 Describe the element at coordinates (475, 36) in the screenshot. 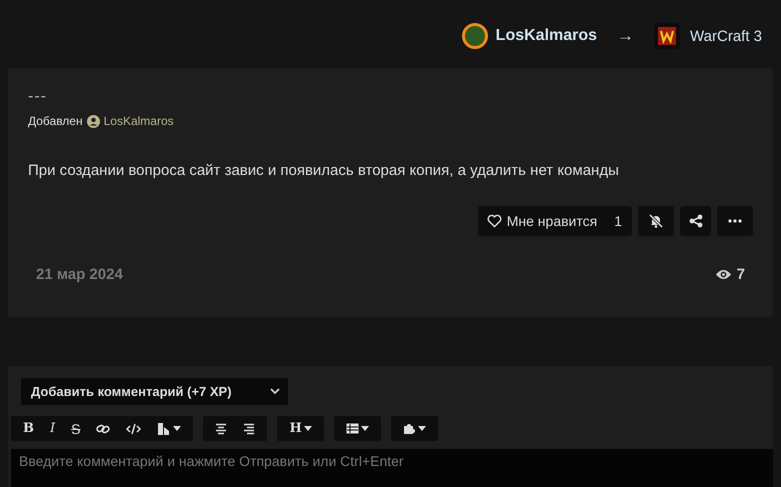

I see `avatar-icon` at that location.